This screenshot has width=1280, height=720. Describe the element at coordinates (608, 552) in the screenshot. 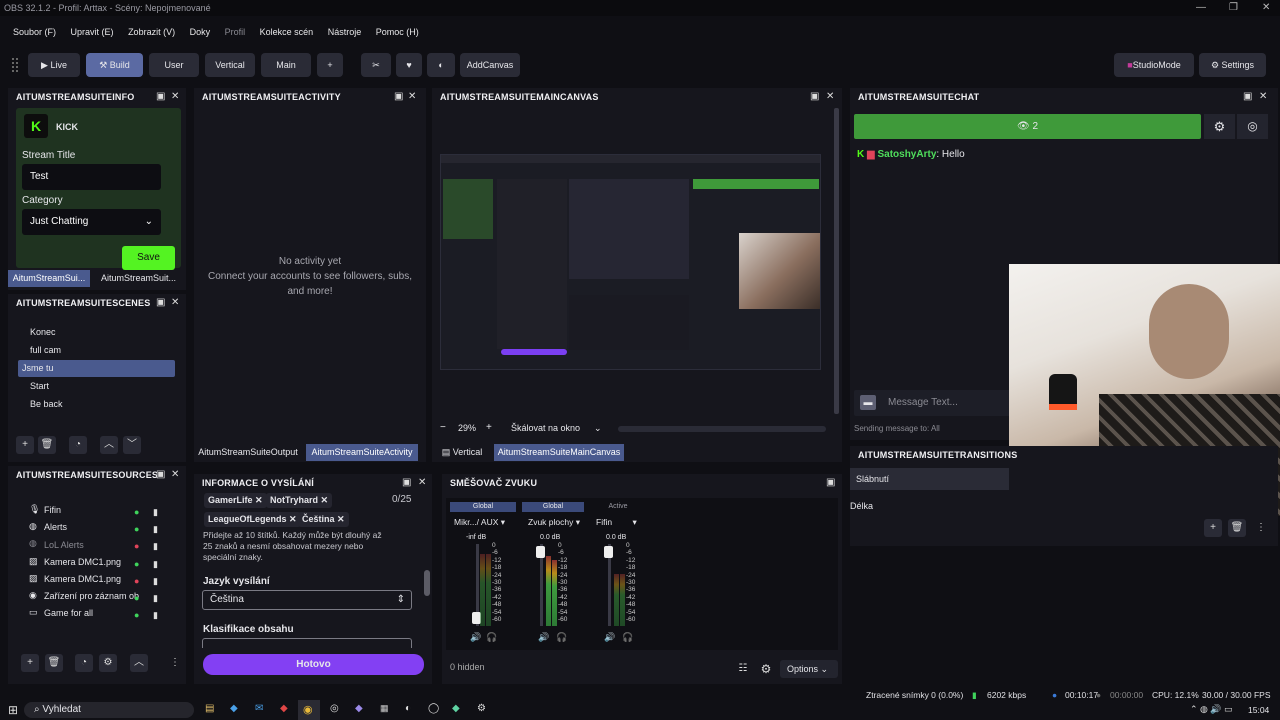

I see `fader-handle` at that location.